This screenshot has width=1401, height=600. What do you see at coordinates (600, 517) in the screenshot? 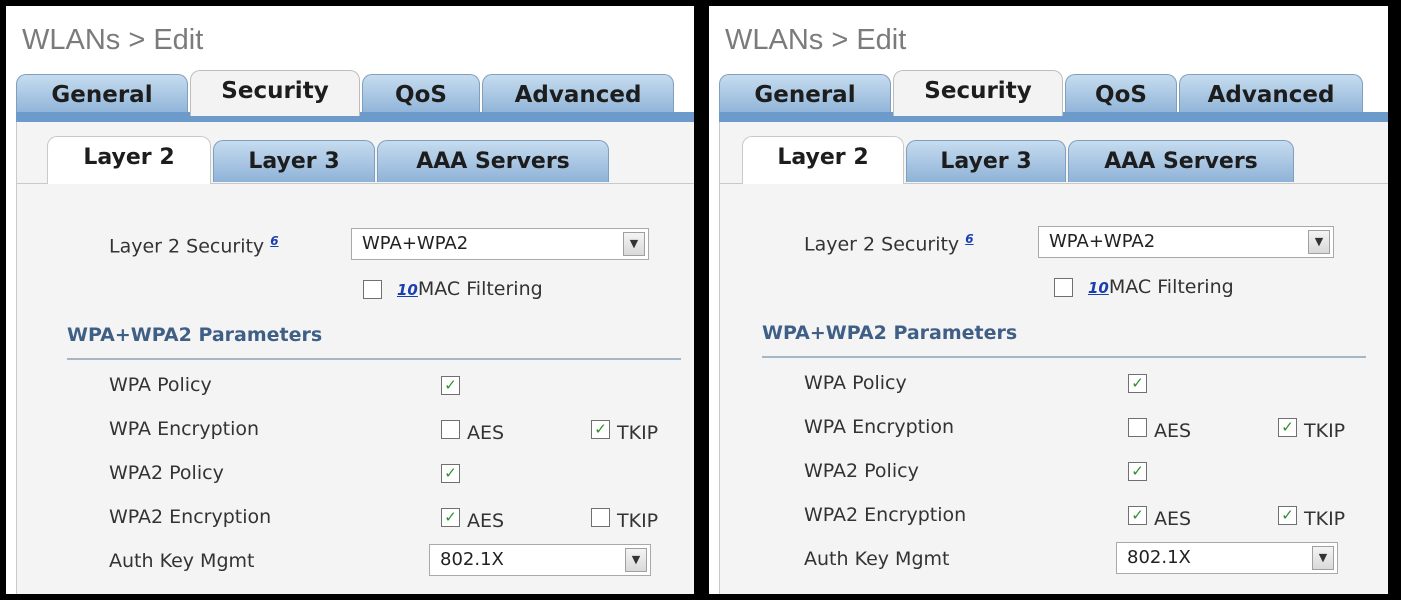
I see `wpa2-tkip-checkbox` at bounding box center [600, 517].